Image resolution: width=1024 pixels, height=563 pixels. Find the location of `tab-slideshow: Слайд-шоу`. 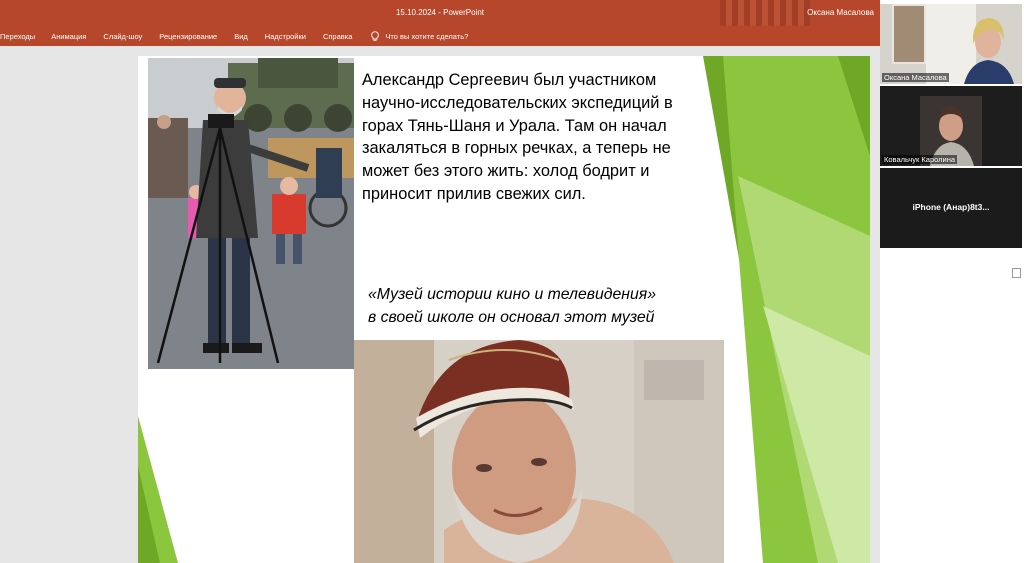

tab-slideshow: Слайд-шоу is located at coordinates (122, 36).